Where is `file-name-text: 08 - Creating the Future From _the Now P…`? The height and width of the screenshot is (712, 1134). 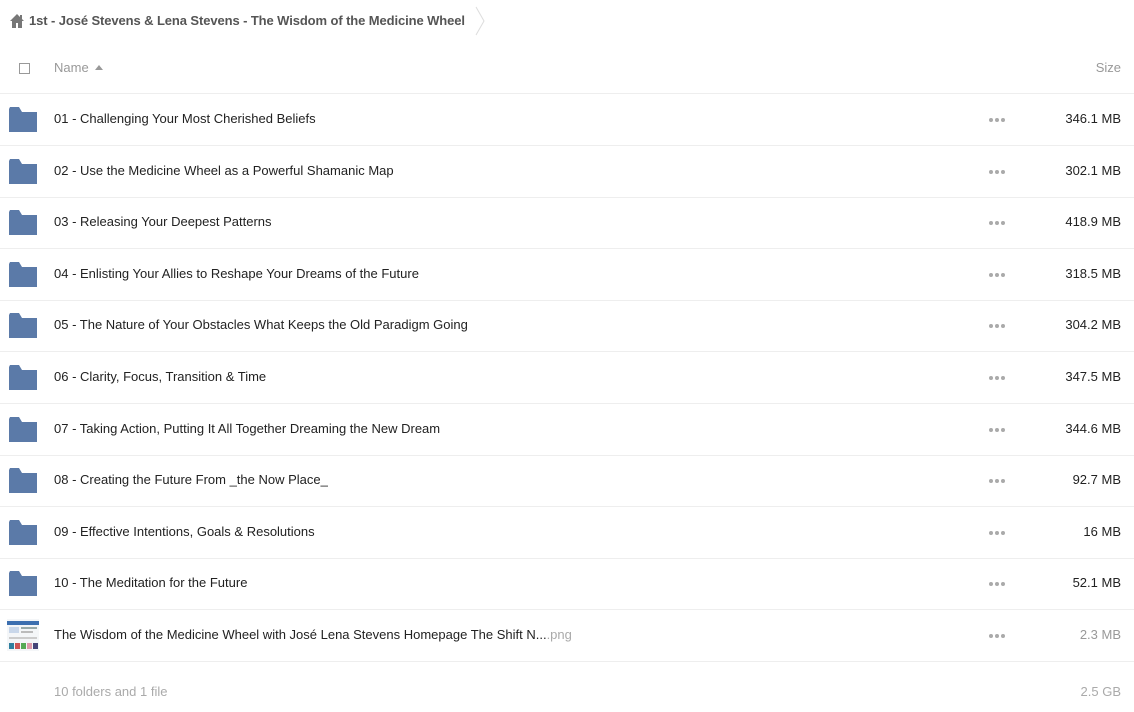 file-name-text: 08 - Creating the Future From _the Now P… is located at coordinates (191, 480).